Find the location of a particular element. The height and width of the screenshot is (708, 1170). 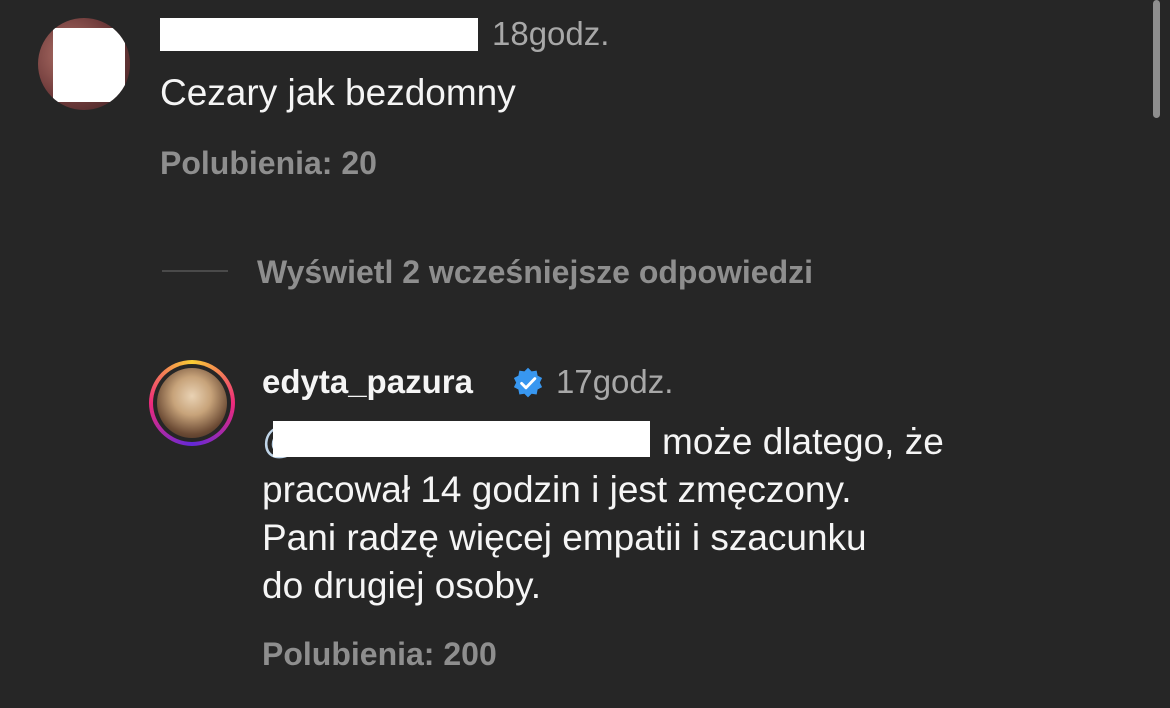

comment-text-line: może dlatego, że is located at coordinates (803, 441).